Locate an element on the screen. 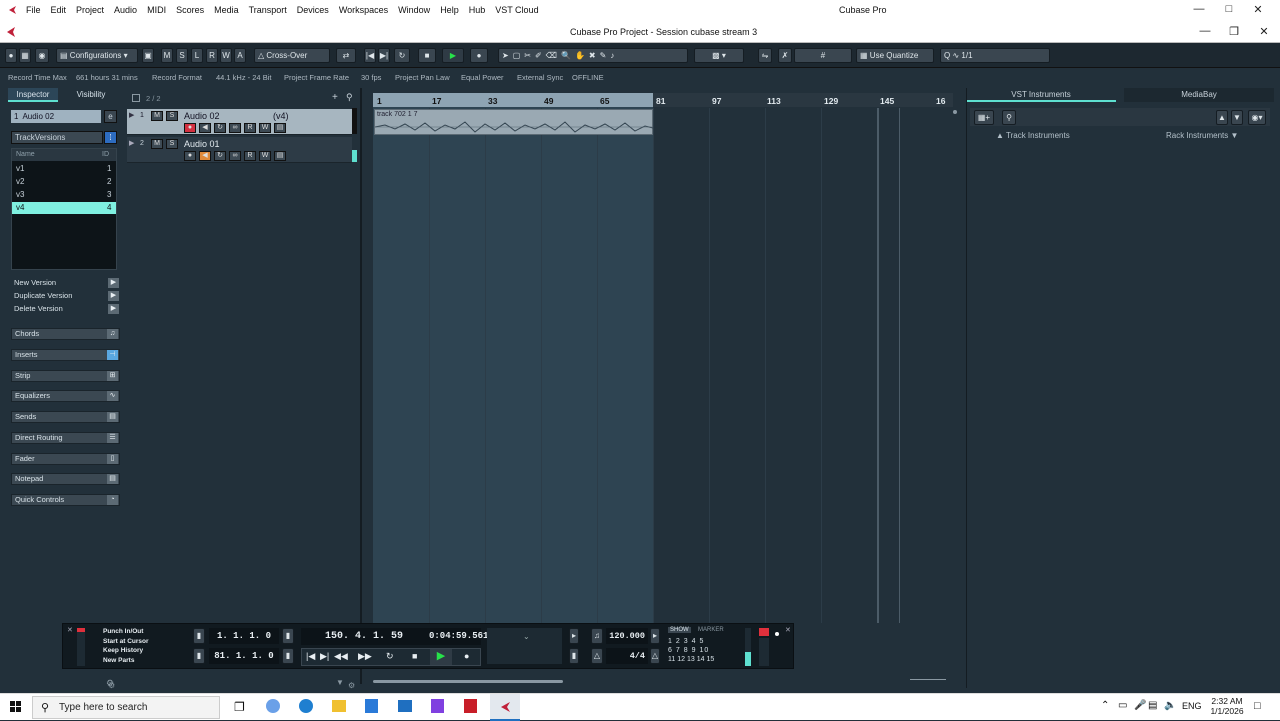  output-clip-indicator is located at coordinates (764, 632).